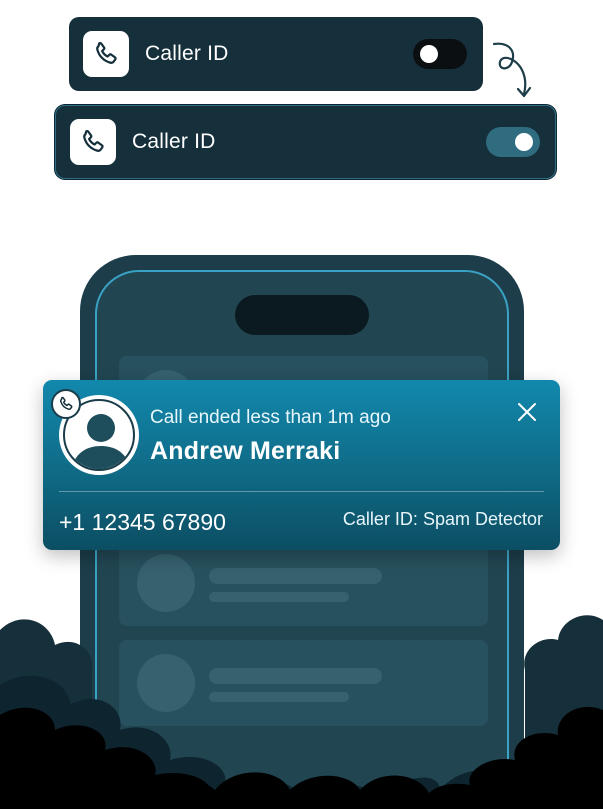 This screenshot has width=603, height=809. What do you see at coordinates (513, 142) in the screenshot?
I see `caller-id-toggle-switch-on` at bounding box center [513, 142].